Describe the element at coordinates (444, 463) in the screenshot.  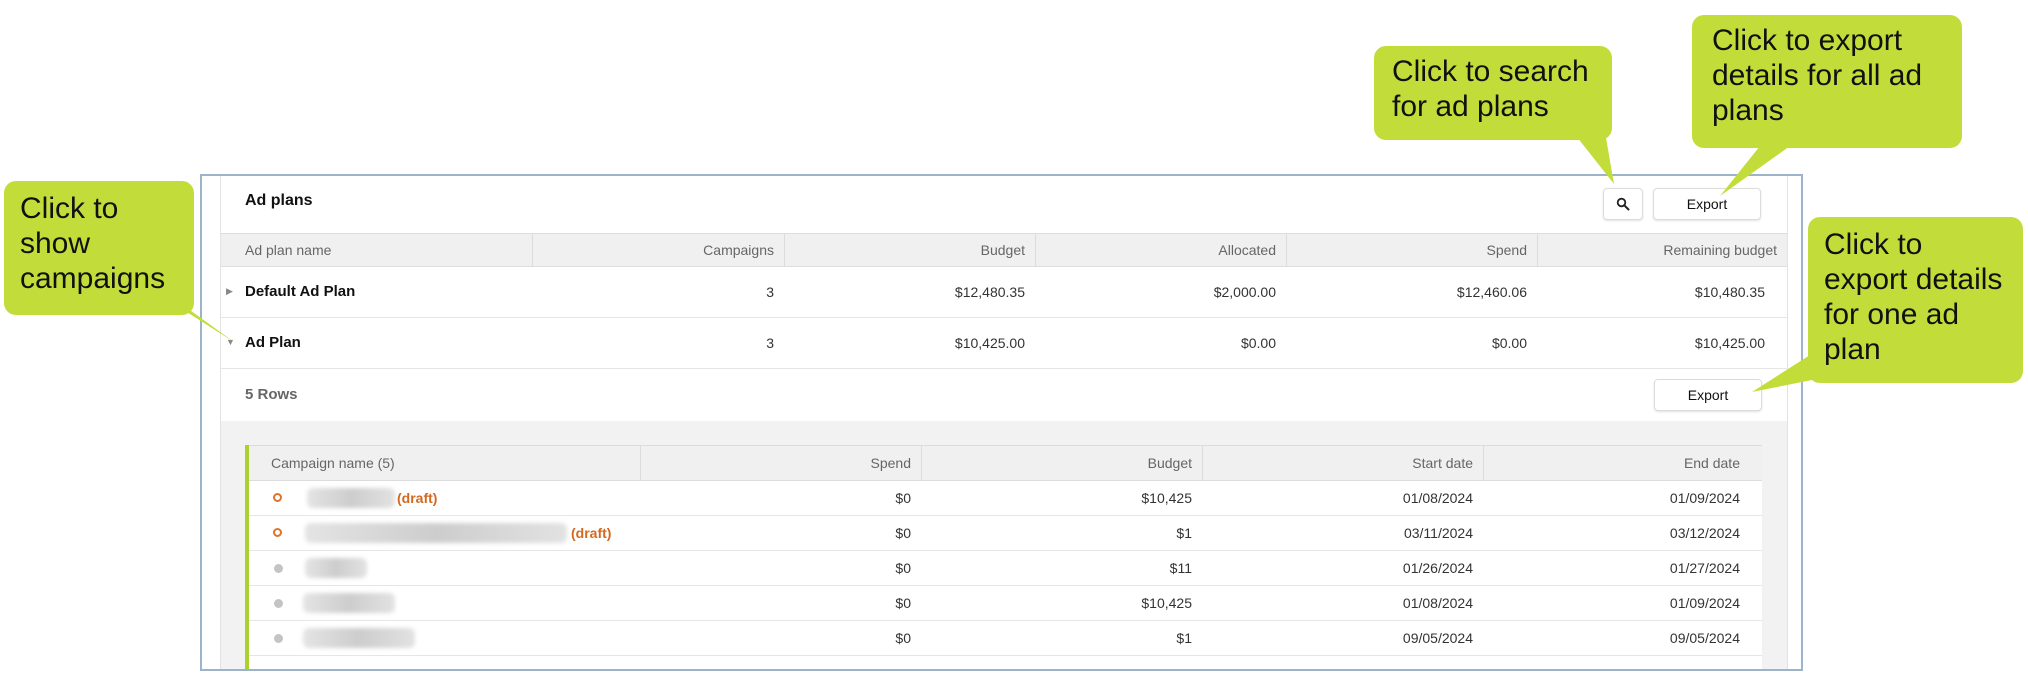
I see `column-header-campaign-name: Campaign name (5)` at that location.